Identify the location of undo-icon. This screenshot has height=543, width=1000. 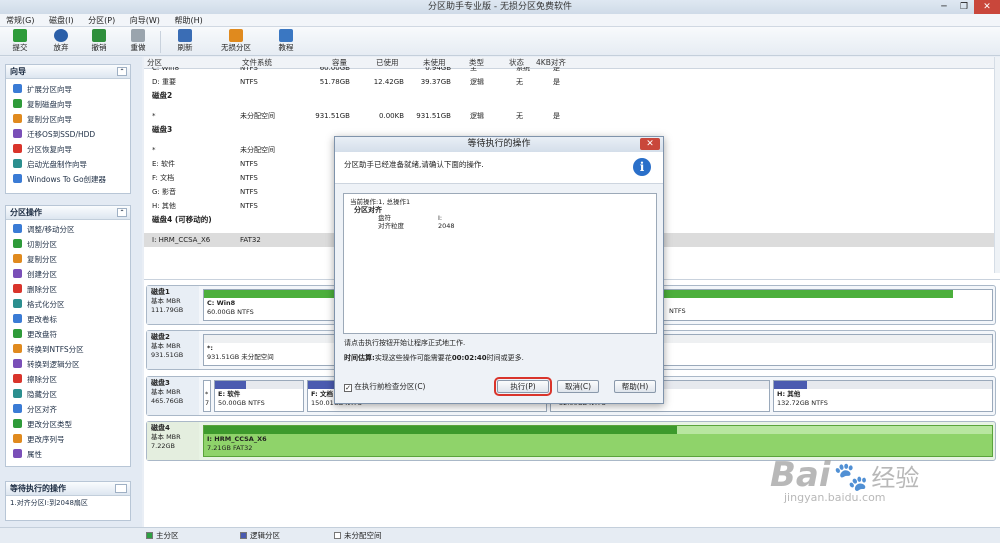
(99, 35).